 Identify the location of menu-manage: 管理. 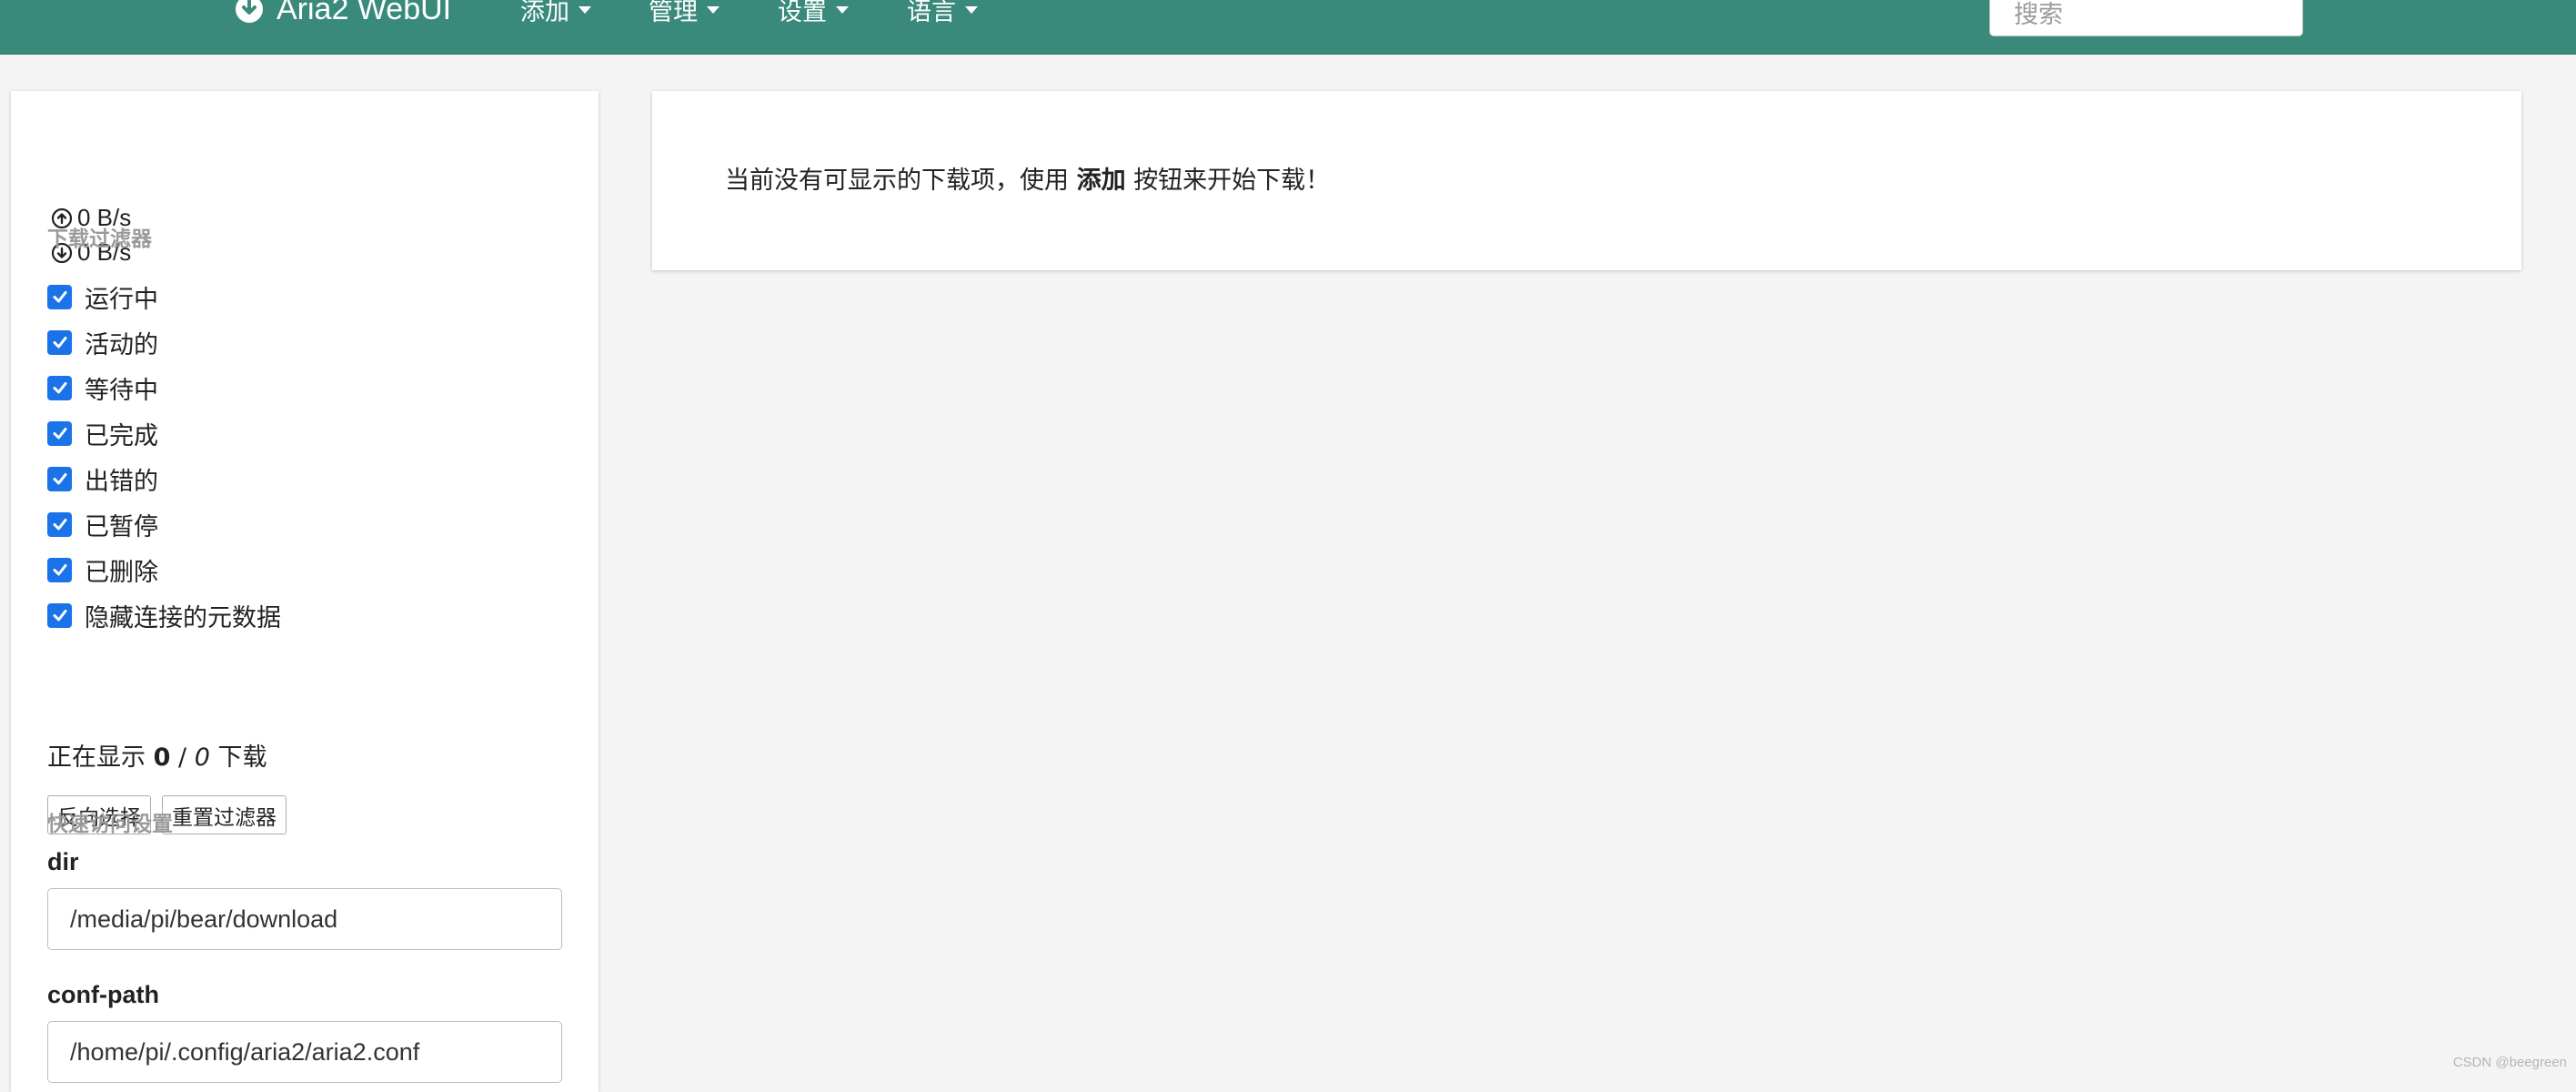
(684, 14).